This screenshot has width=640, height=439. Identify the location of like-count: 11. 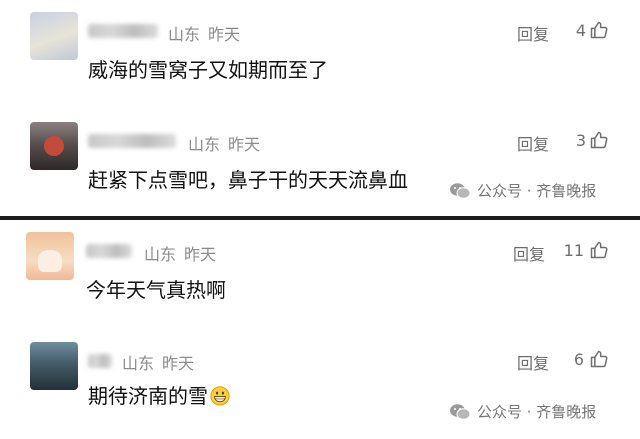
(573, 250).